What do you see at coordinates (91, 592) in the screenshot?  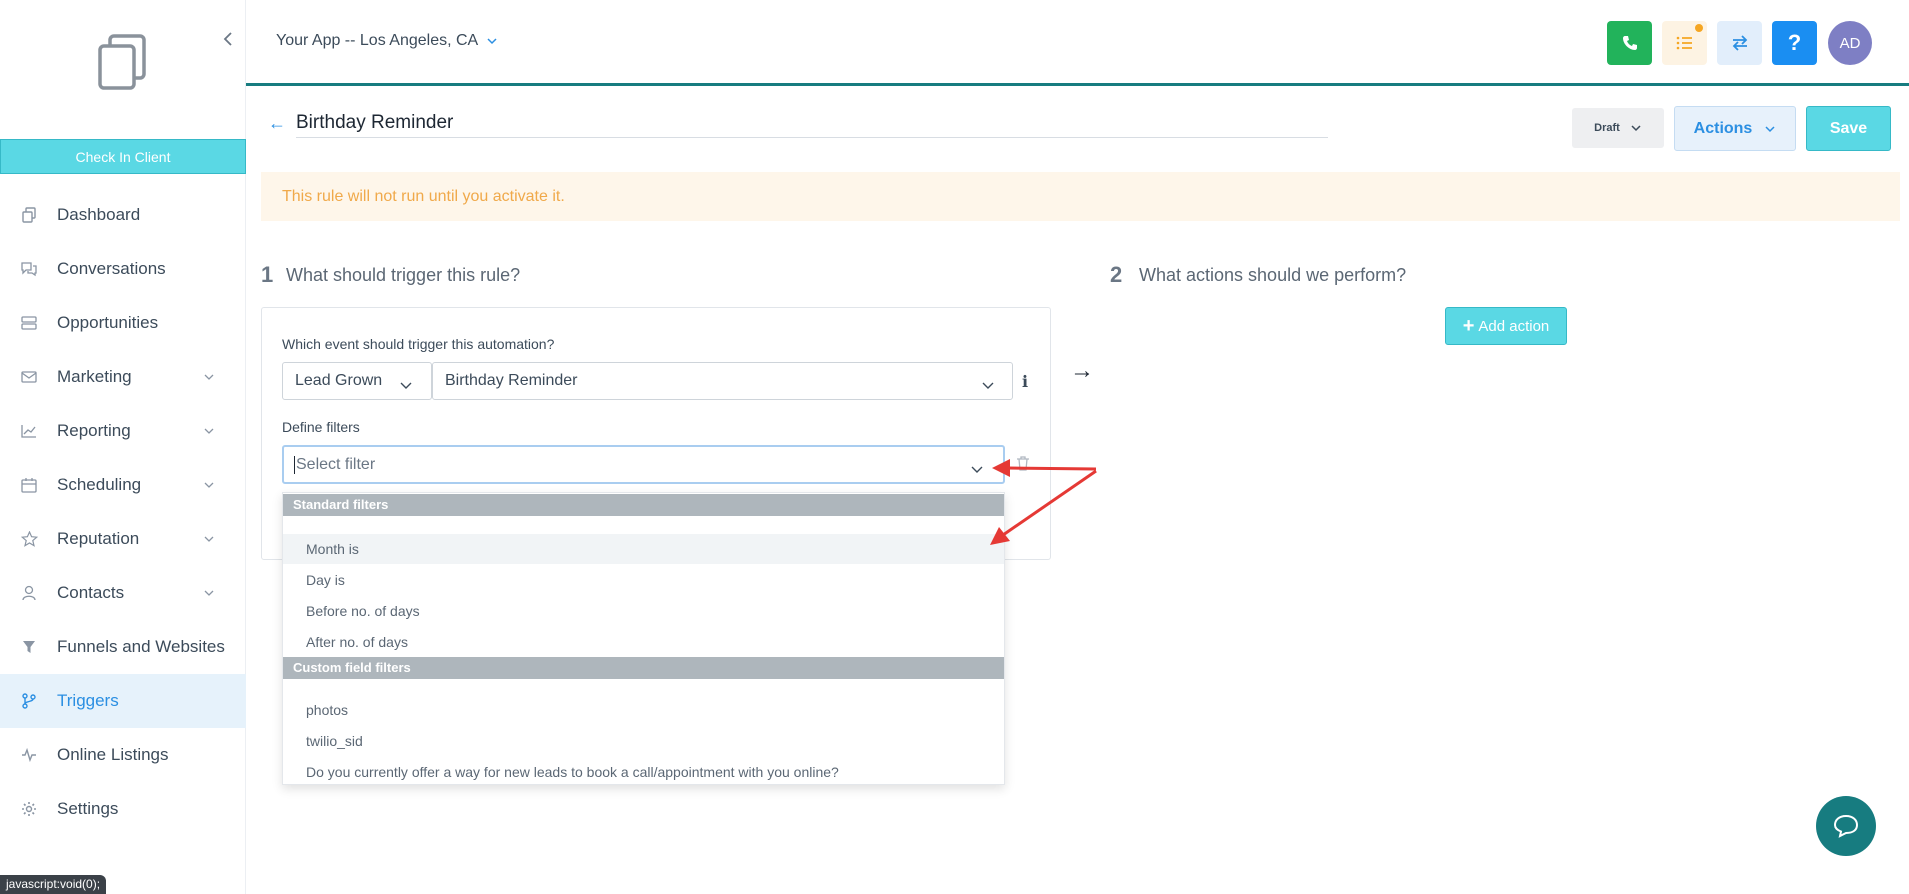 I see `sidebar-item-label: Contacts` at bounding box center [91, 592].